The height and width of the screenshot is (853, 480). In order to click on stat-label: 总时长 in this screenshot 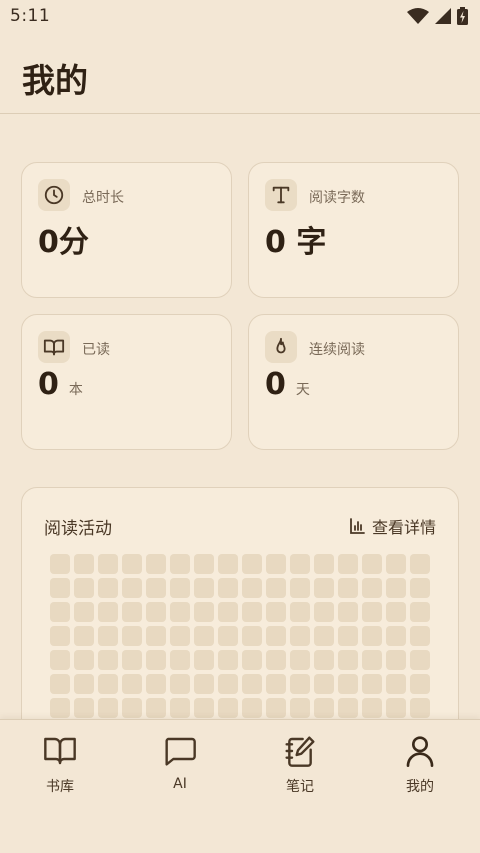, I will do `click(103, 198)`.